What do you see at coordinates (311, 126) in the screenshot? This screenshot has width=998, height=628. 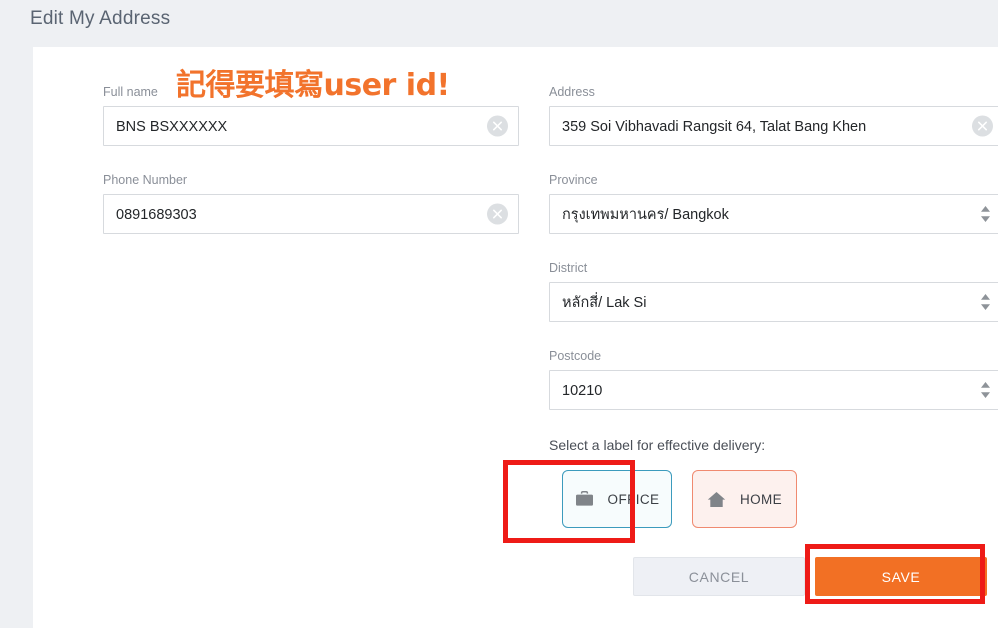 I see `fullname-input: BNS BSXXXXXX` at bounding box center [311, 126].